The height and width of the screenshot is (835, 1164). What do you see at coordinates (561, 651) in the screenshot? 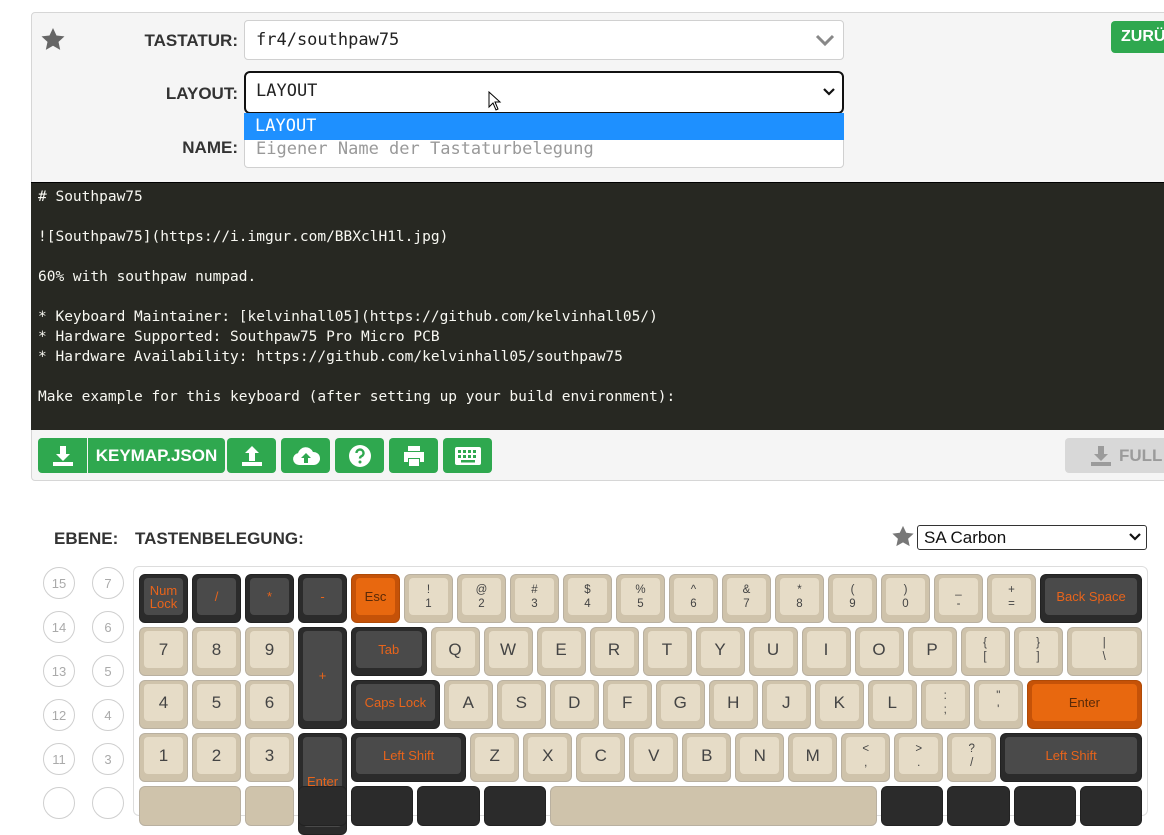
I see `key: E` at bounding box center [561, 651].